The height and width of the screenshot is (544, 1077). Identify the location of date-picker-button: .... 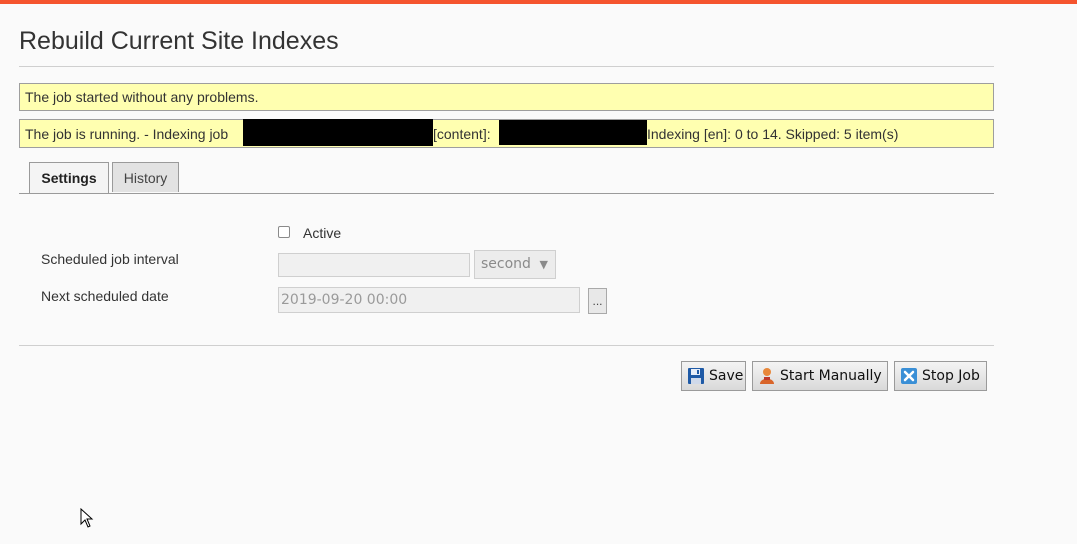
(597, 301).